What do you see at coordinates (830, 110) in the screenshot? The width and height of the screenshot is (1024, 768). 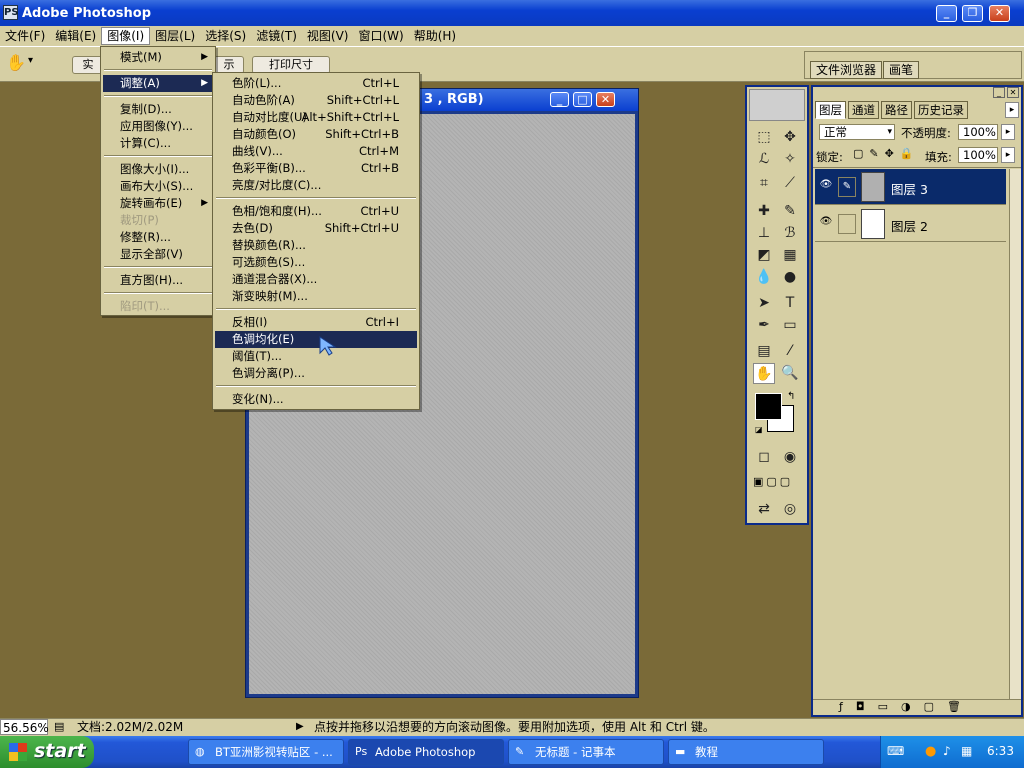 I see `palette-tab-0: 图层` at bounding box center [830, 110].